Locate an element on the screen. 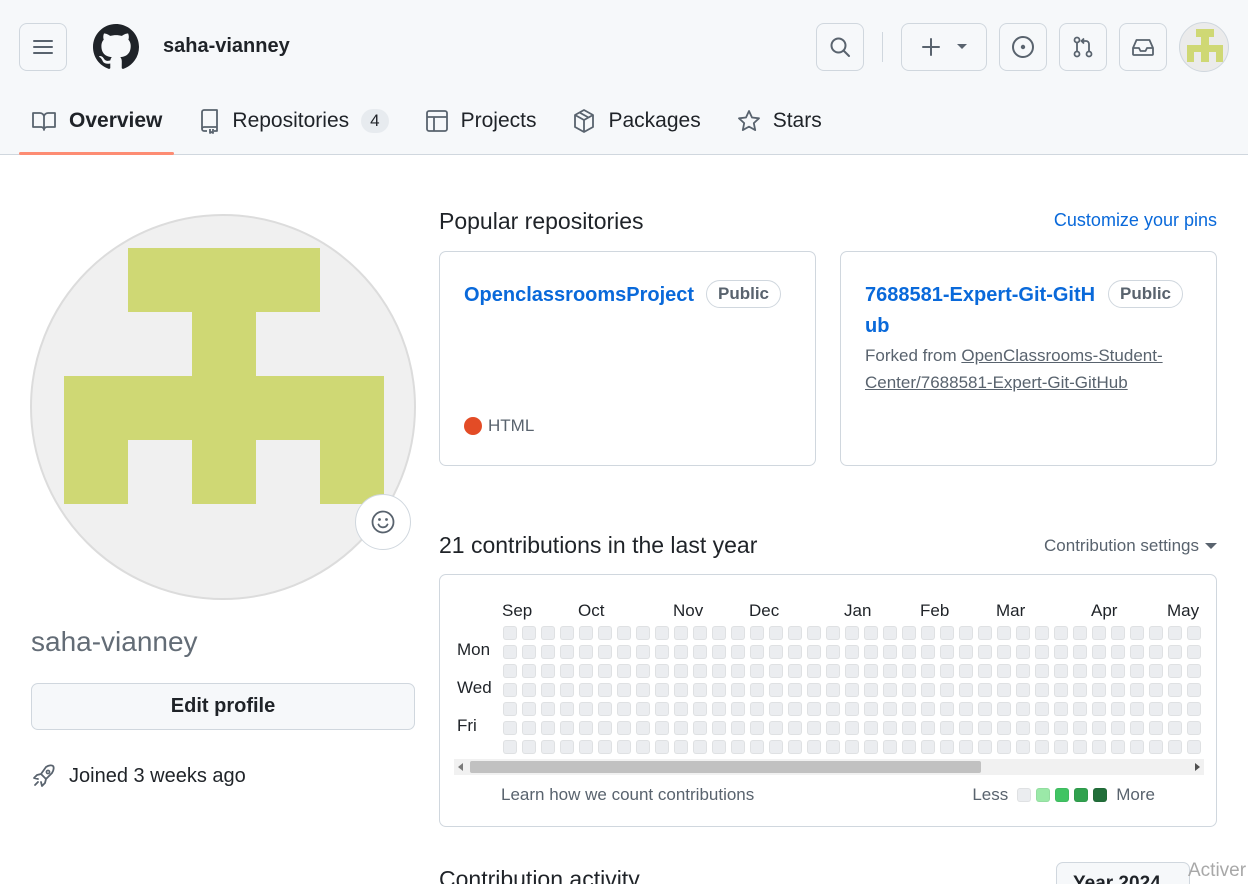 The image size is (1248, 884). learn-contributions-link: Learn how we count contributions is located at coordinates (627, 795).